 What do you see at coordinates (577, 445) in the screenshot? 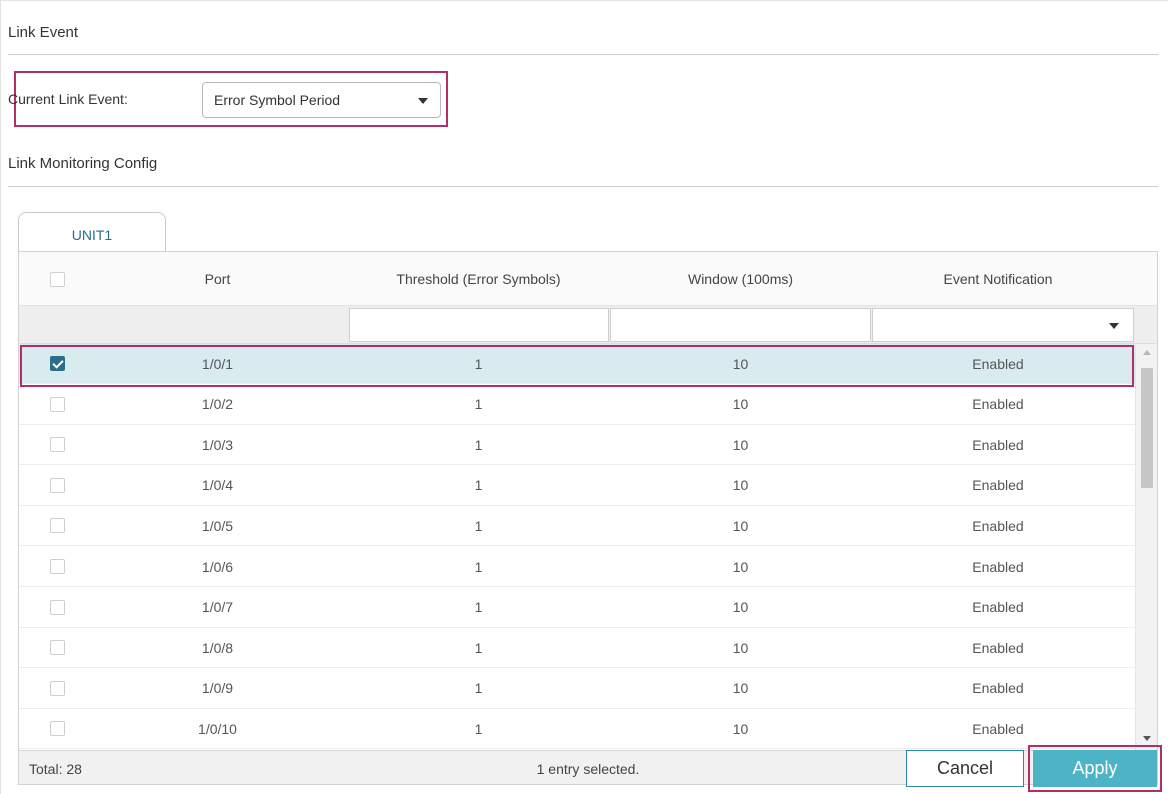
I see `table-row: 1/0/3 1 10 Enabled` at bounding box center [577, 445].